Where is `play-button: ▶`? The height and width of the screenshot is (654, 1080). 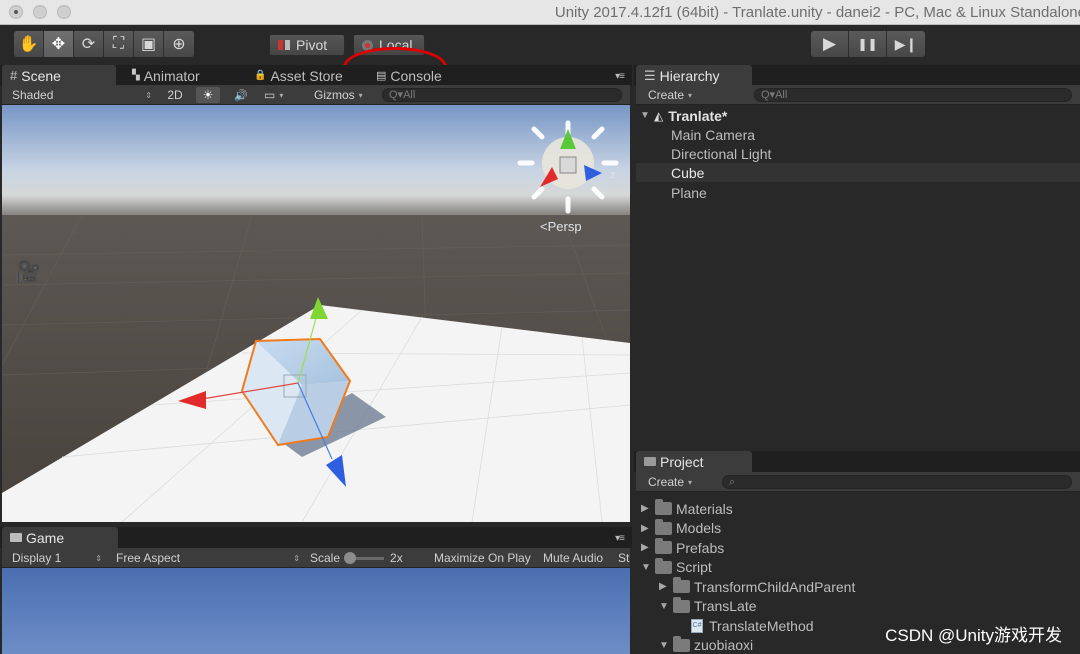
play-button: ▶ is located at coordinates (830, 44).